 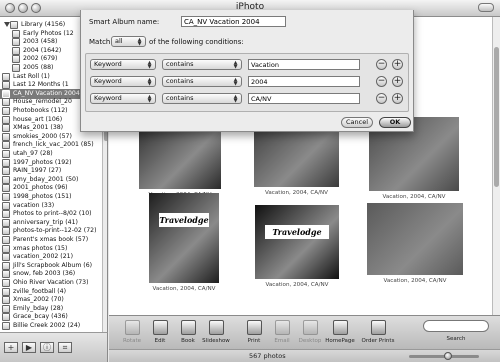 I want to click on zoom-slider, so click(x=444, y=356).